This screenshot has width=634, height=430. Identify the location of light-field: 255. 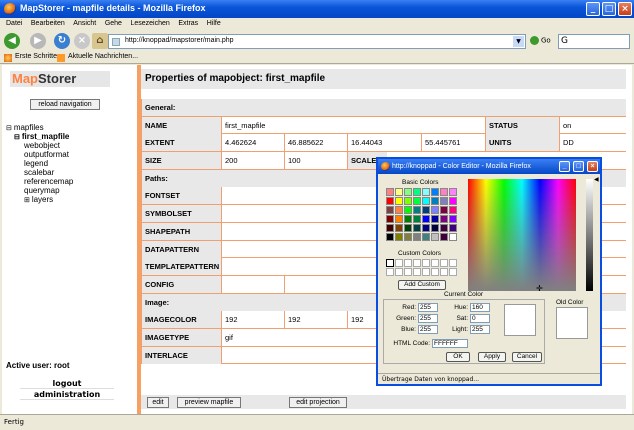
(480, 329).